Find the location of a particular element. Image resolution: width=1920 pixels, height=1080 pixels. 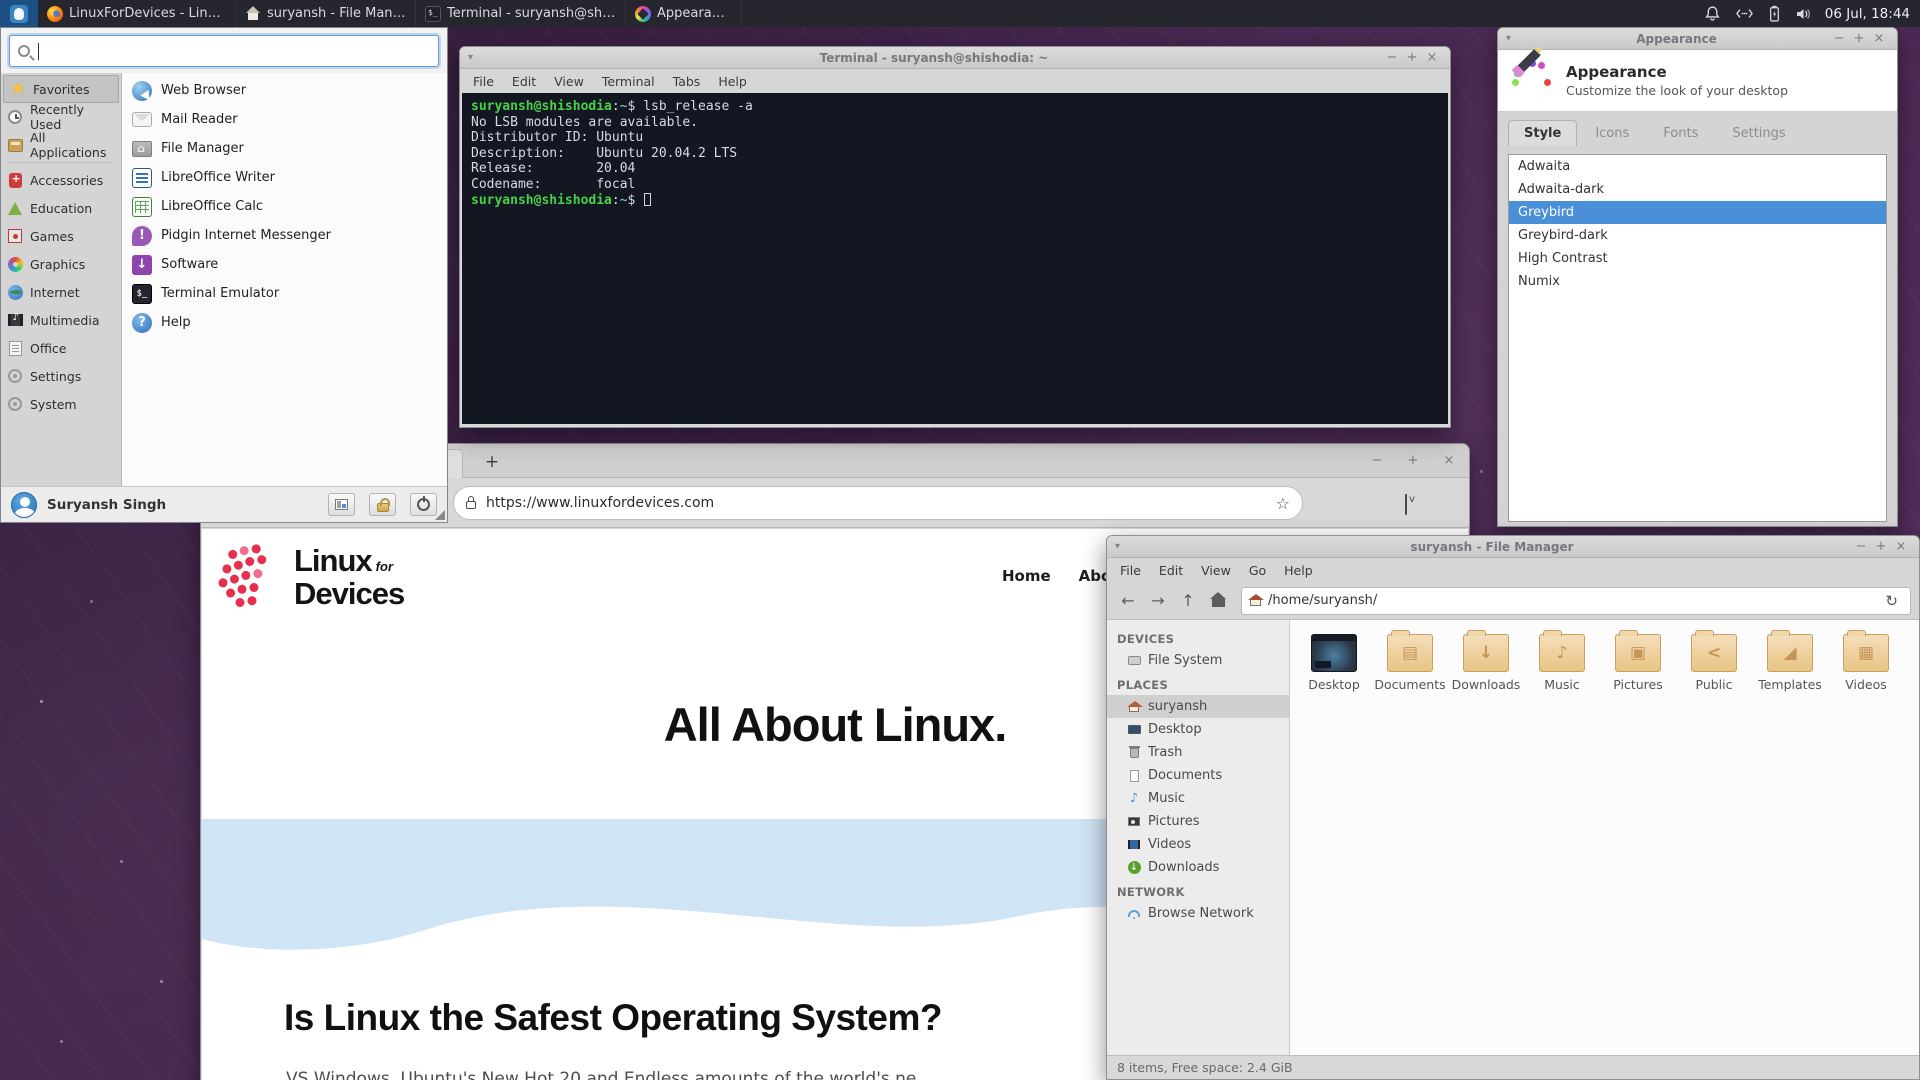

volume-icon is located at coordinates (1804, 14).